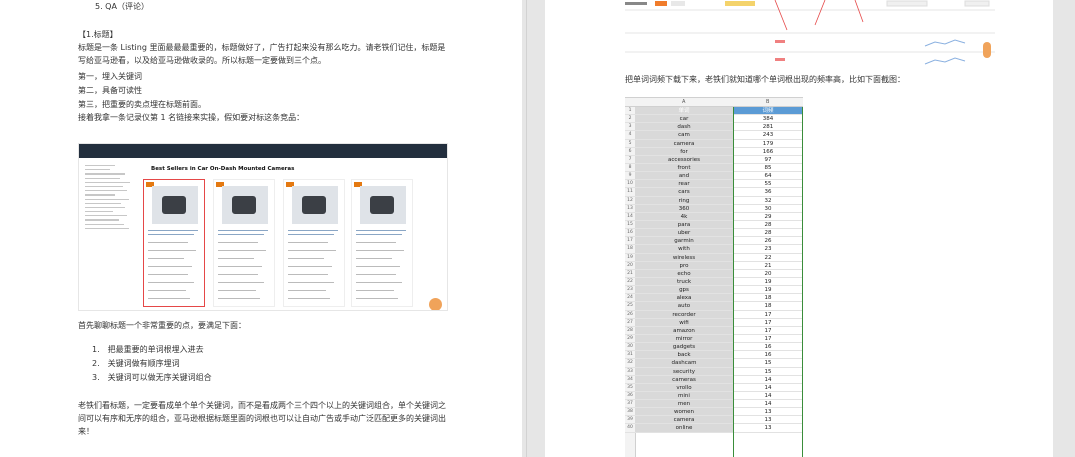 The image size is (1075, 457). I want to click on frequency-cell: 32, so click(768, 201).